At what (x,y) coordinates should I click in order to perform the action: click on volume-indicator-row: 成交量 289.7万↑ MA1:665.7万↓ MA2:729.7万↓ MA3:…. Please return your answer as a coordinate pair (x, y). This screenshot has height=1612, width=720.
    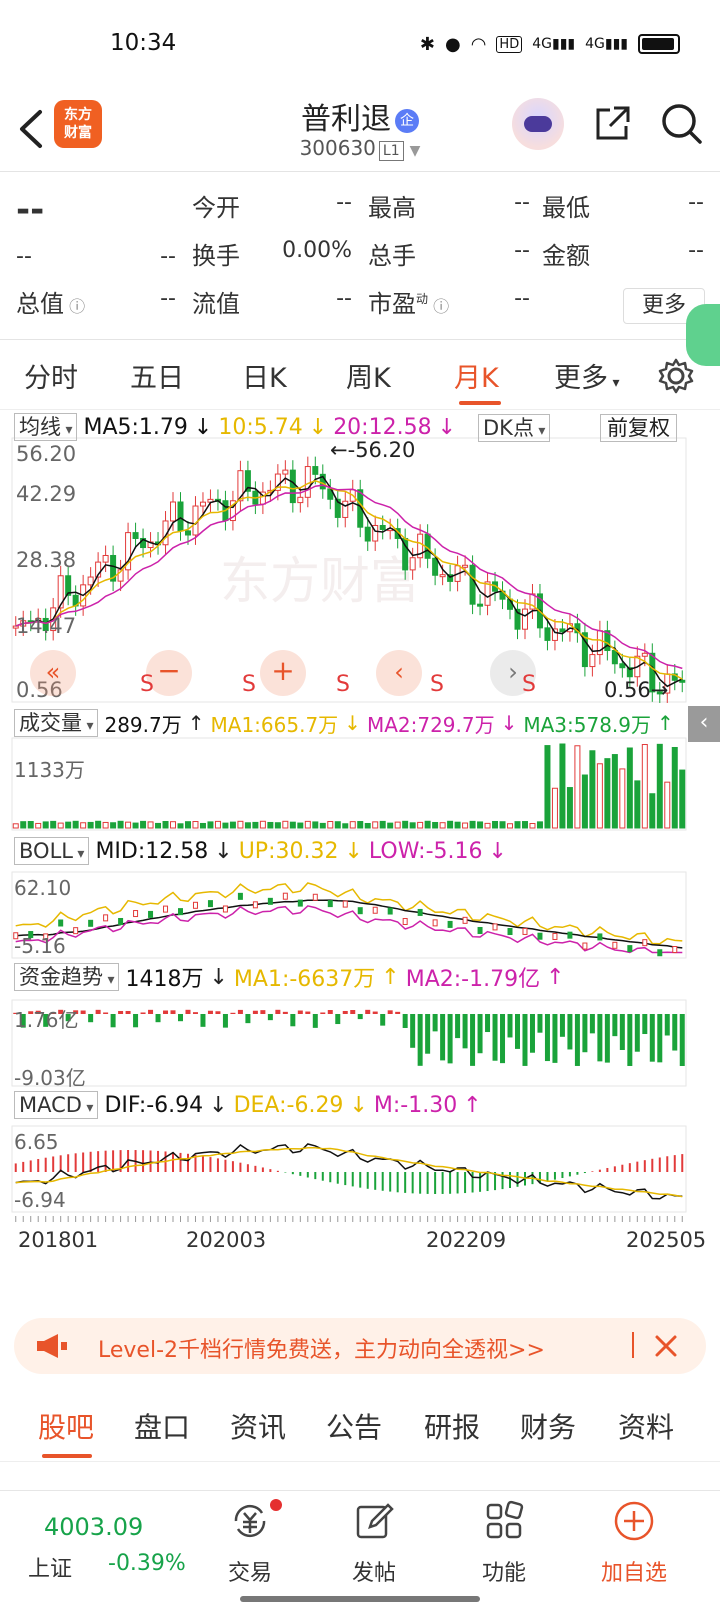
    Looking at the image, I should click on (344, 723).